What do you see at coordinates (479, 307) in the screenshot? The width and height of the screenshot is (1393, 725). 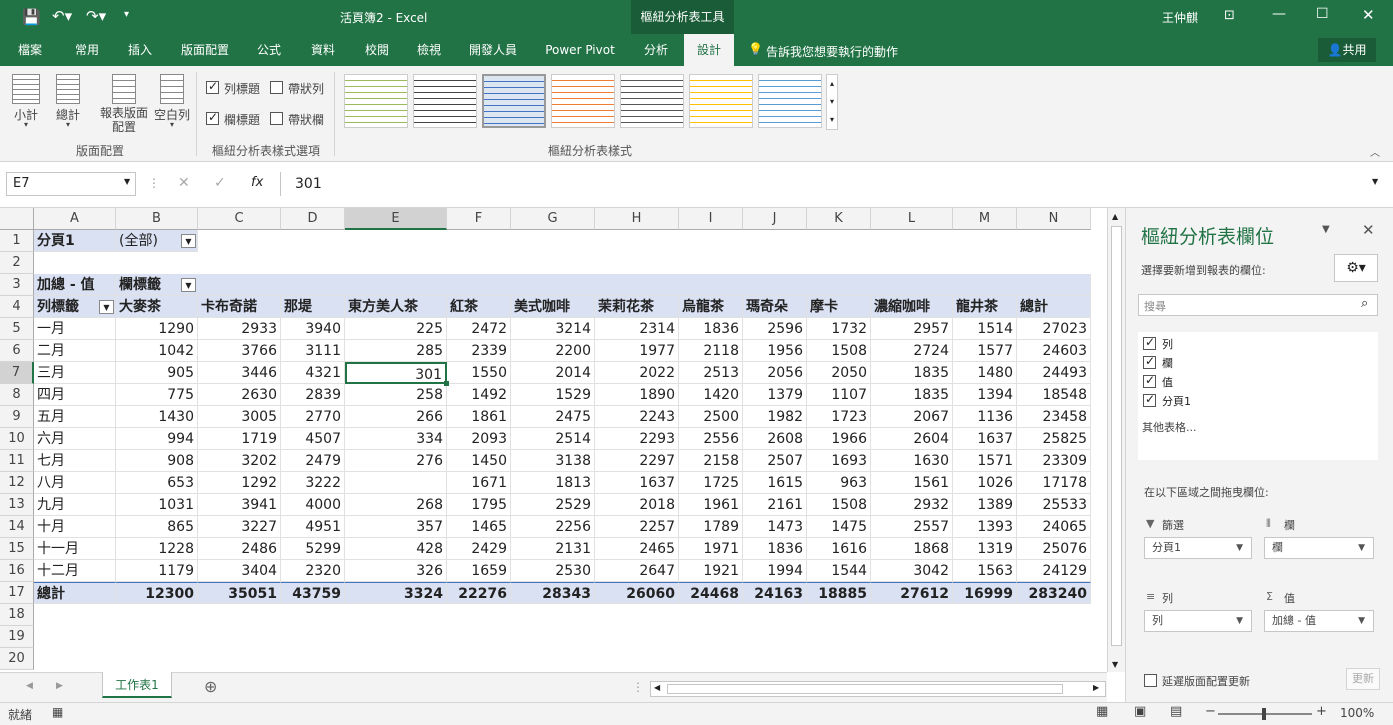 I see `column-field-header: 紅茶` at bounding box center [479, 307].